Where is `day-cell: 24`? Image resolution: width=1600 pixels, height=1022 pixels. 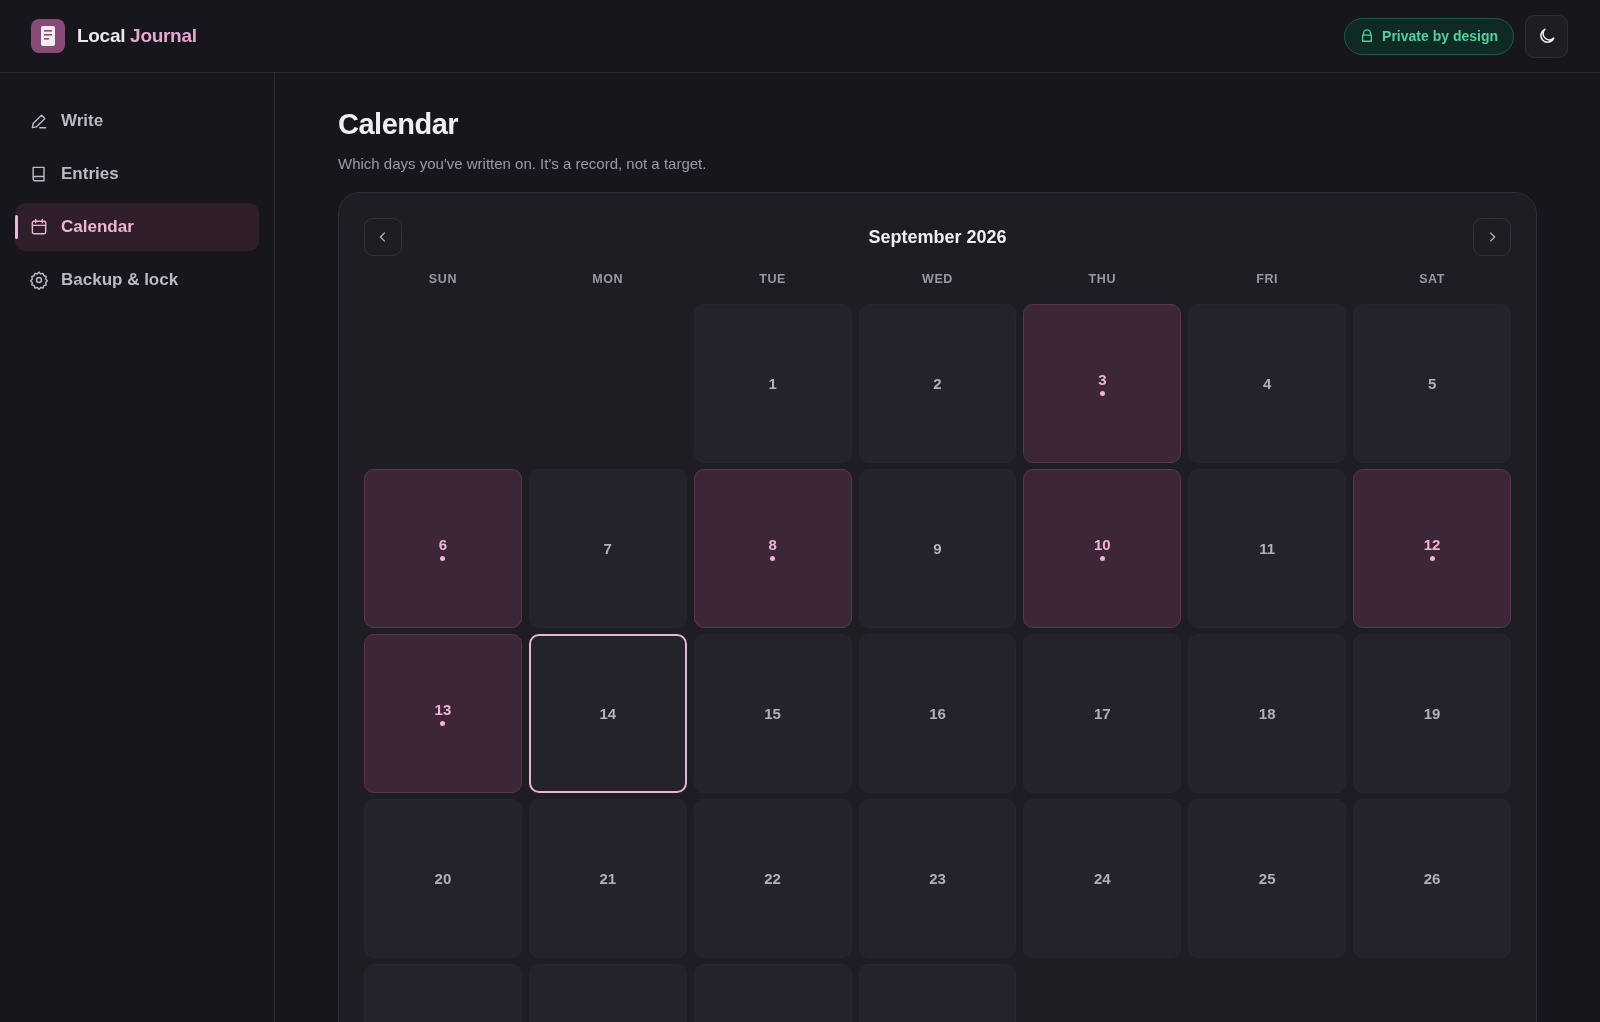 day-cell: 24 is located at coordinates (1102, 878).